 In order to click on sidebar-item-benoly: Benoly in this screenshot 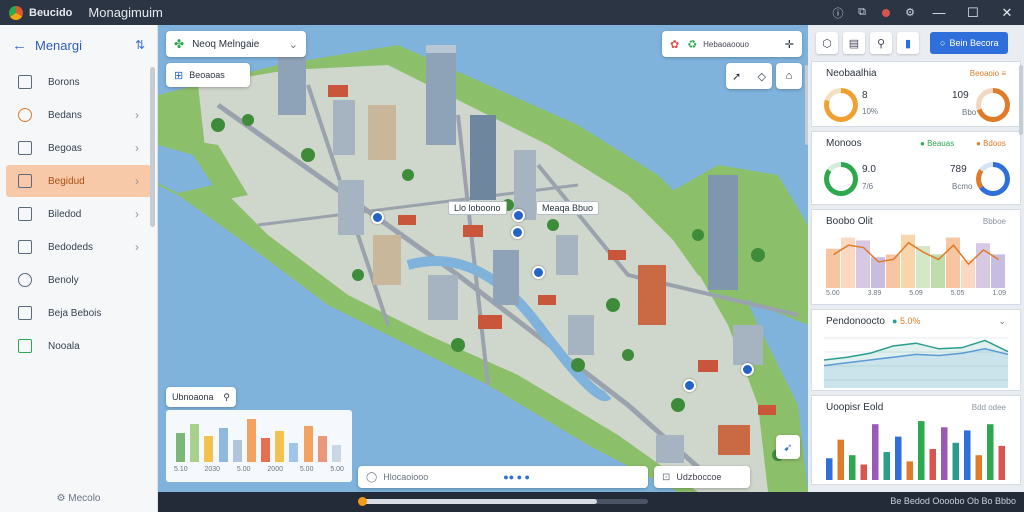, I will do `click(78, 280)`.